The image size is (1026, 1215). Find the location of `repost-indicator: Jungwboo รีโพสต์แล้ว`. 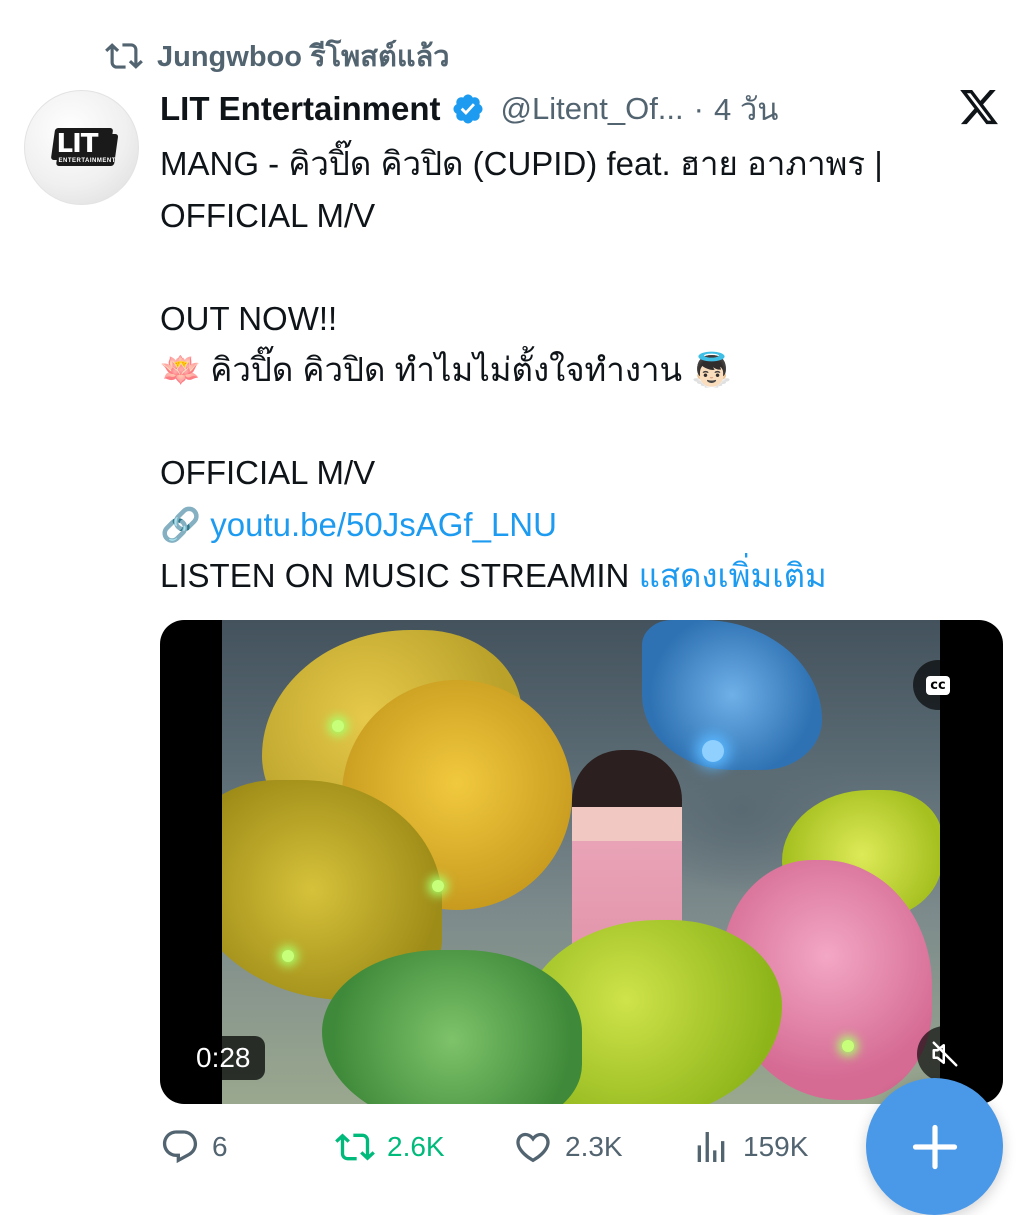

repost-indicator: Jungwboo รีโพสต์แล้ว is located at coordinates (277, 56).